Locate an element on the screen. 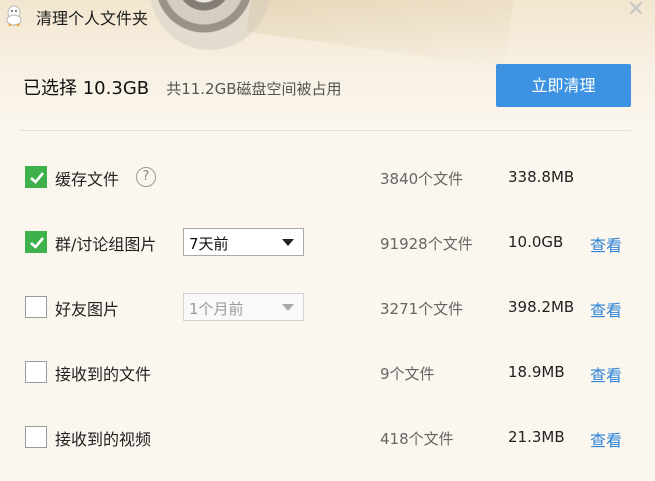 The height and width of the screenshot is (481, 655). checkbox-cache is located at coordinates (36, 177).